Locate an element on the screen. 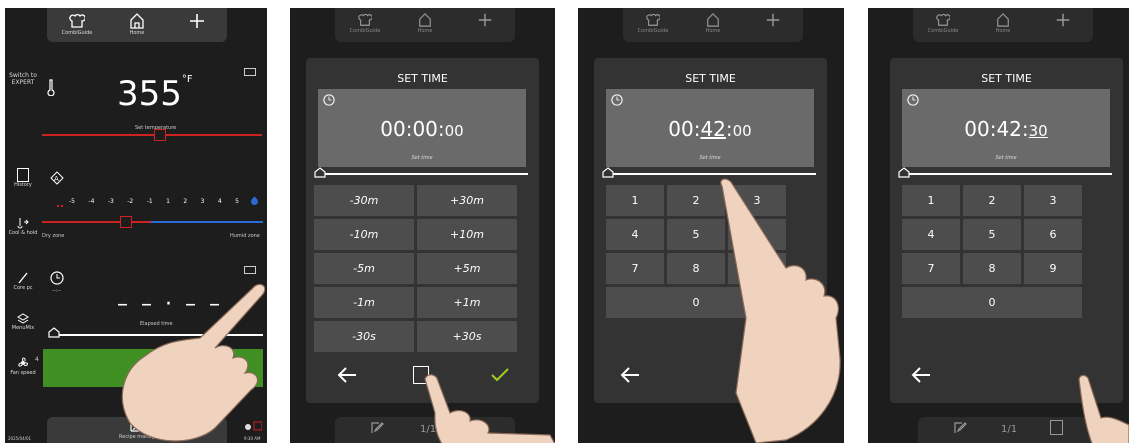 Image resolution: width=1129 pixels, height=443 pixels. numpad-key: 3 is located at coordinates (1053, 200).